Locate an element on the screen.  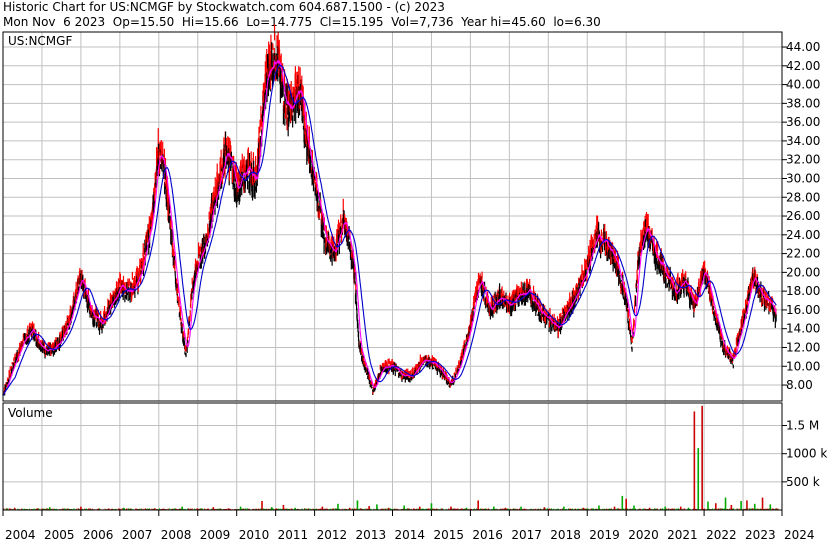
price-tick-label: 44.00 is located at coordinates (803, 47).